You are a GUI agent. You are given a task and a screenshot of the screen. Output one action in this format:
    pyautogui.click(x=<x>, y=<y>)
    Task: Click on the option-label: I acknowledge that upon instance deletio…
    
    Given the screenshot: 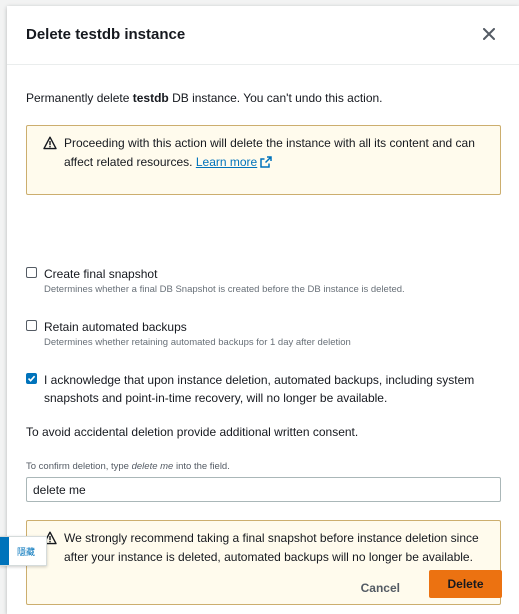 What is the action you would take?
    pyautogui.click(x=259, y=389)
    